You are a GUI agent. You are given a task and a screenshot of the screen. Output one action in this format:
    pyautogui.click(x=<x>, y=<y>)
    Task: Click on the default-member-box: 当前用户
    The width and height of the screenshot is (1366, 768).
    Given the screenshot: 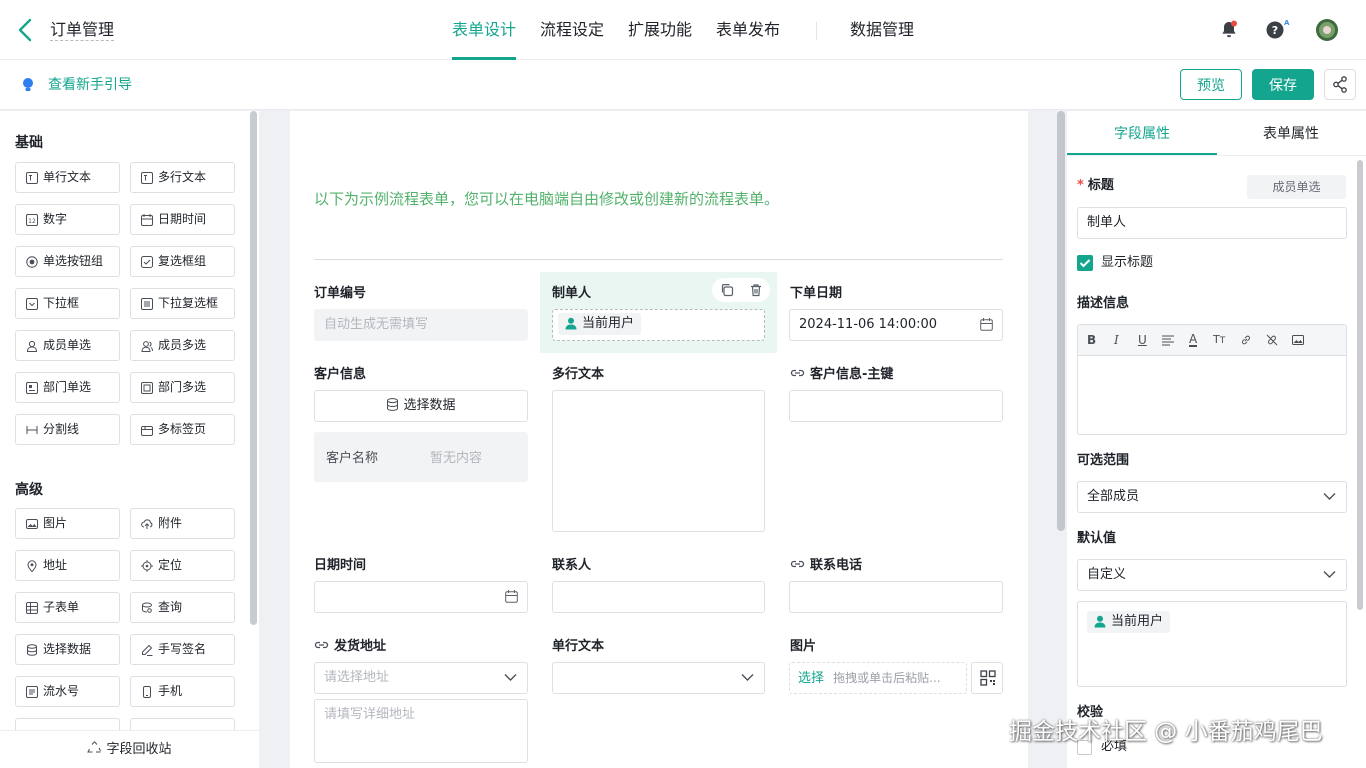 What is the action you would take?
    pyautogui.click(x=1212, y=644)
    